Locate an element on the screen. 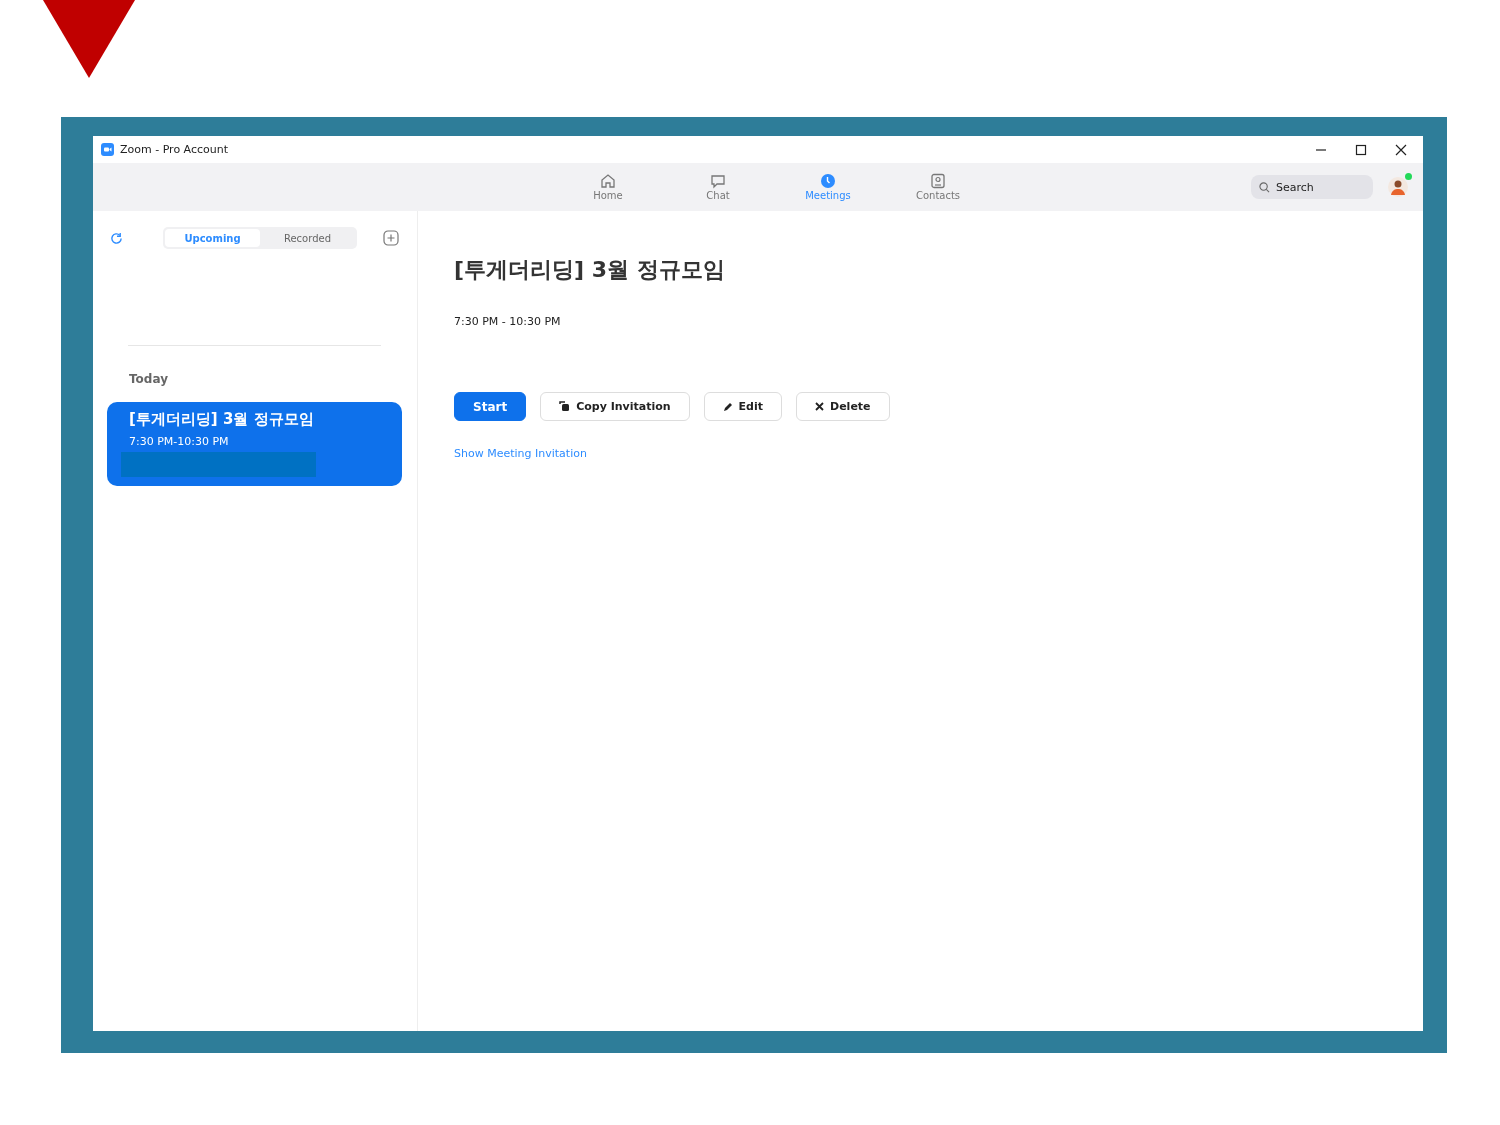 Image resolution: width=1500 pixels, height=1125 pixels. meeting-time: 7:30 PM - 10:30 PM is located at coordinates (508, 321).